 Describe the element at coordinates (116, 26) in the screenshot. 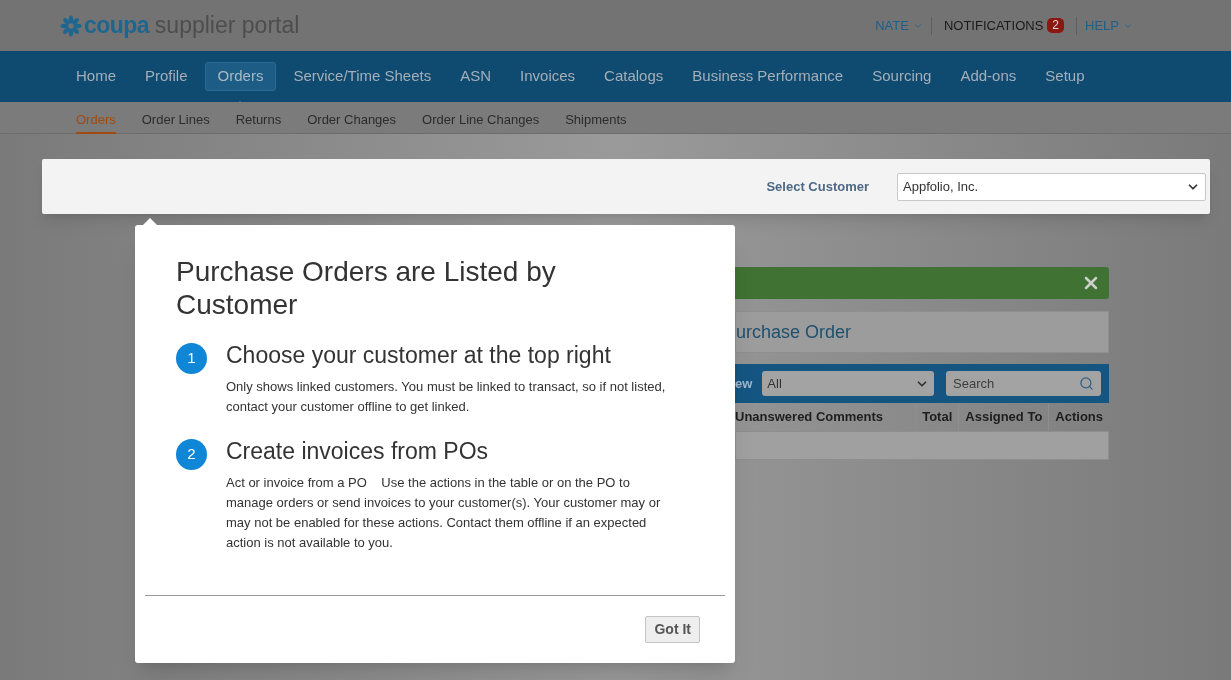

I see `logo-brand: coupa` at that location.